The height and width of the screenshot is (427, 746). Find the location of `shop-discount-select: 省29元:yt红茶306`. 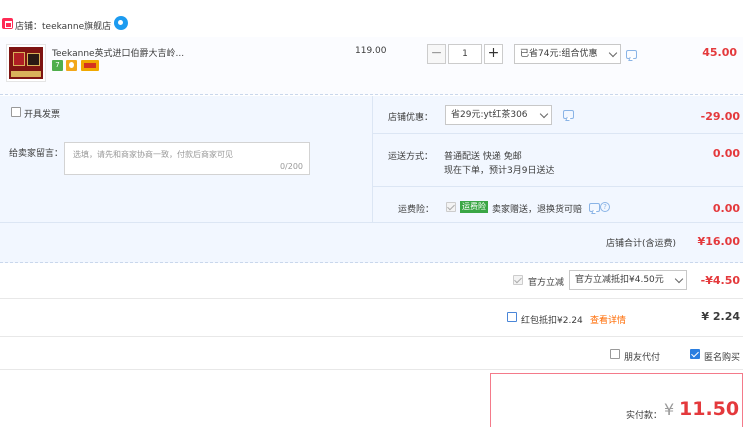

shop-discount-select: 省29元:yt红茶306 is located at coordinates (498, 115).